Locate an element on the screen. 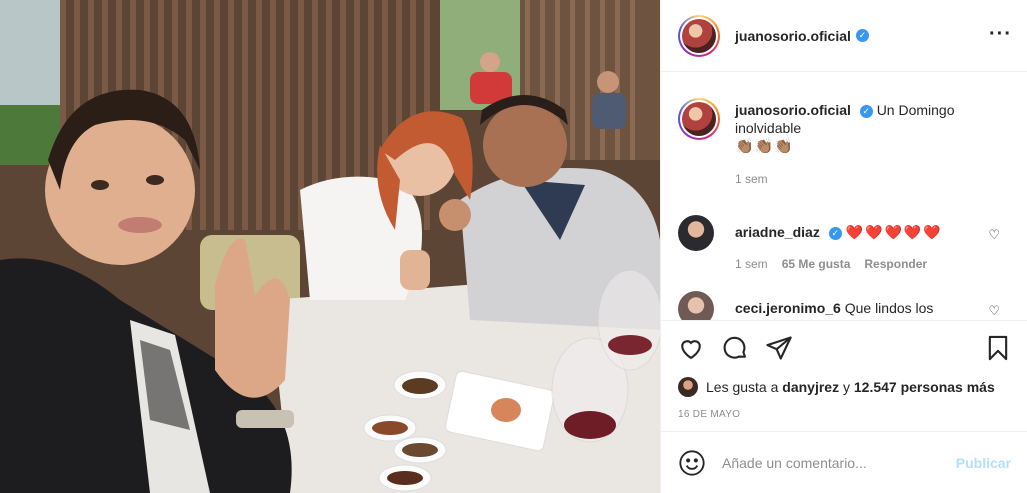  comment-username: ariadne_diaz is located at coordinates (777, 232).